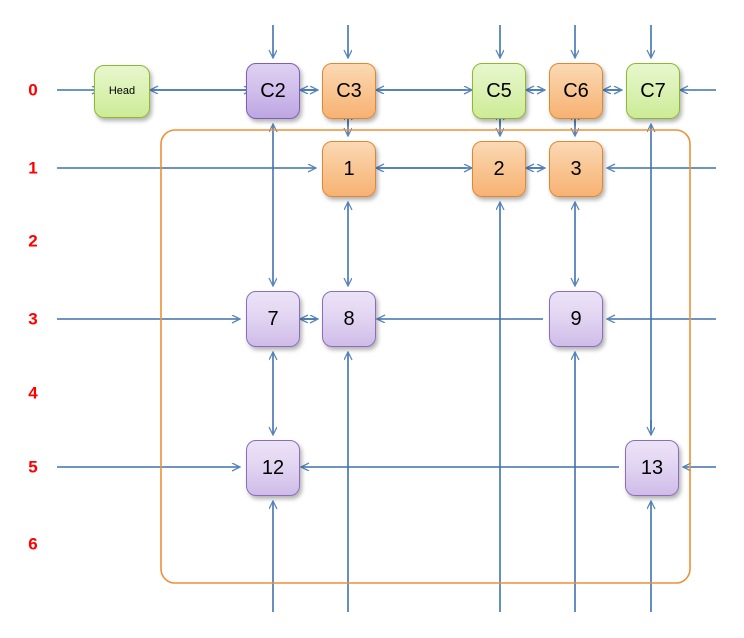 The height and width of the screenshot is (638, 744). I want to click on node-9-label: 9, so click(576, 319).